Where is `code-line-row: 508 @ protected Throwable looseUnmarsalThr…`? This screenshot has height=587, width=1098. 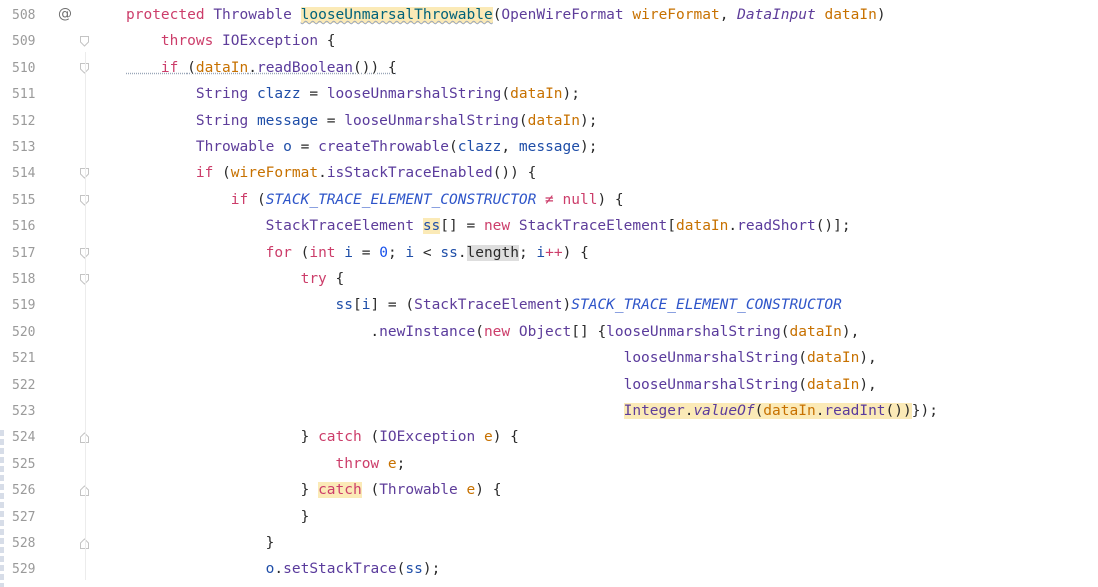 code-line-row: 508 @ protected Throwable looseUnmarsalThr… is located at coordinates (549, 17).